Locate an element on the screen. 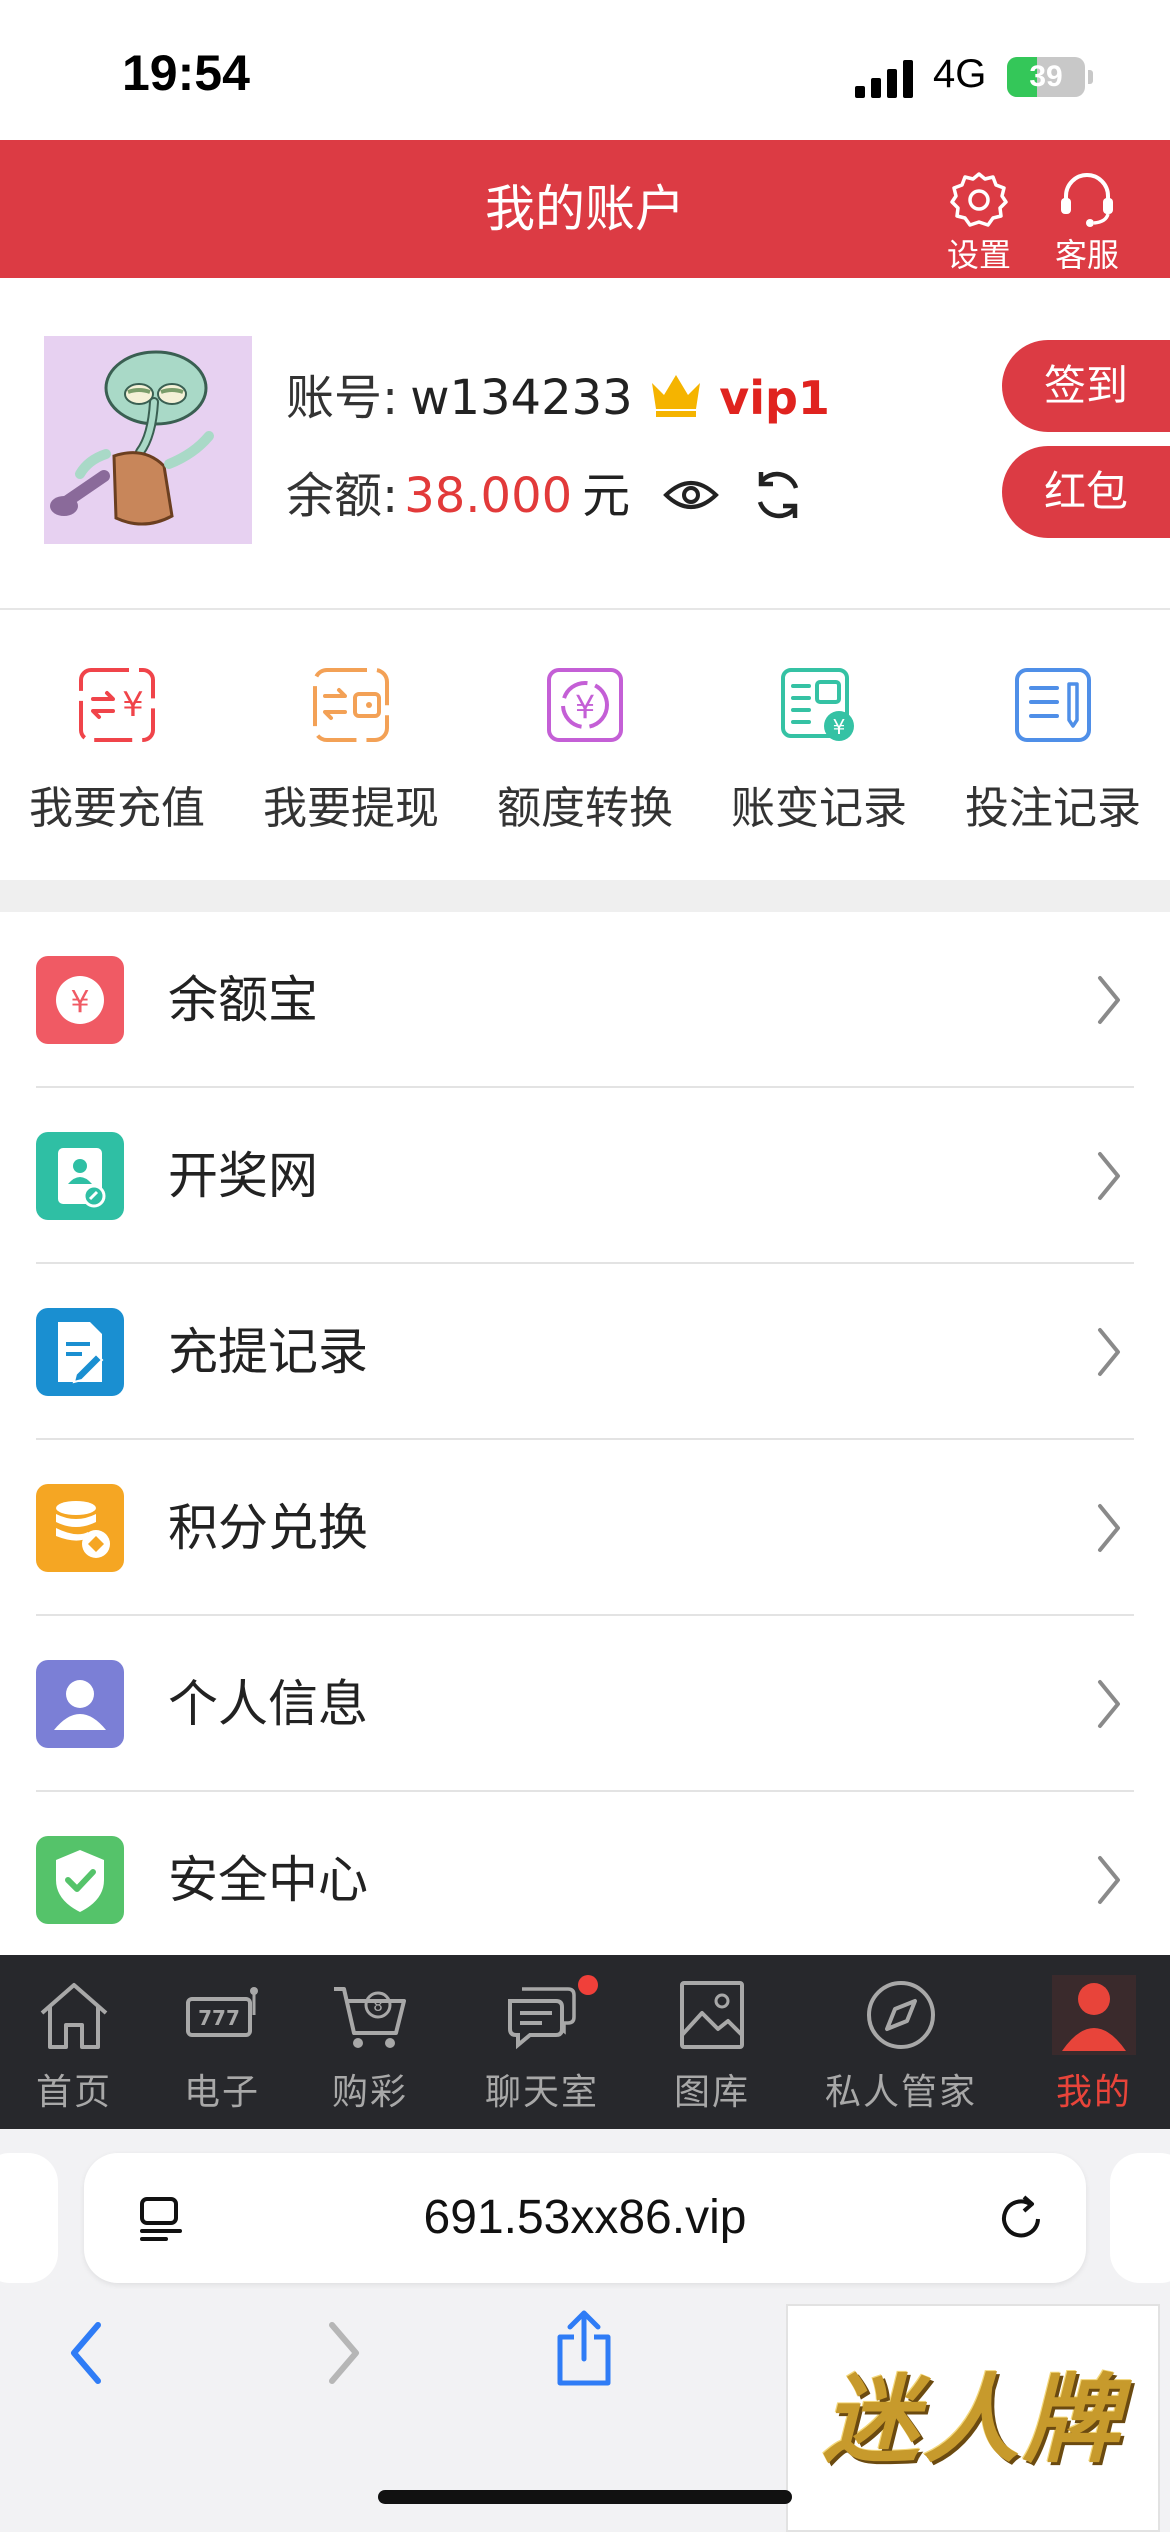 The width and height of the screenshot is (1170, 2532). vip-level: vip1 is located at coordinates (774, 398).